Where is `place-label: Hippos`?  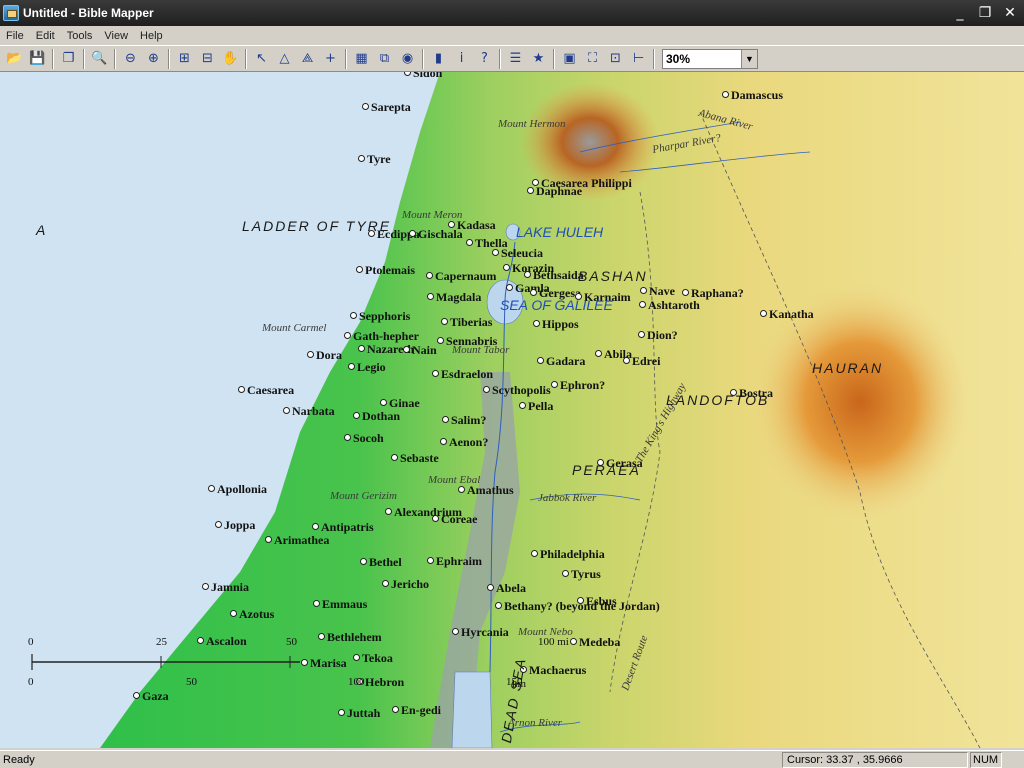 place-label: Hippos is located at coordinates (556, 324).